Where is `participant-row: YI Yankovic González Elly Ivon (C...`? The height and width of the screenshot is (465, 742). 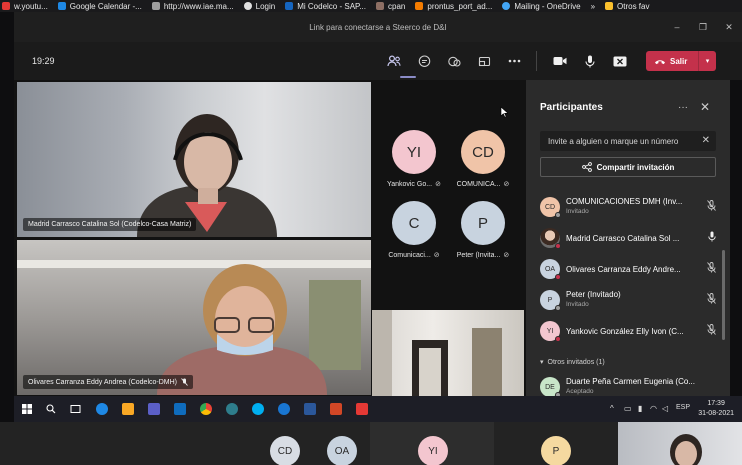 participant-row: YI Yankovic González Elly Ivon (C... is located at coordinates (629, 331).